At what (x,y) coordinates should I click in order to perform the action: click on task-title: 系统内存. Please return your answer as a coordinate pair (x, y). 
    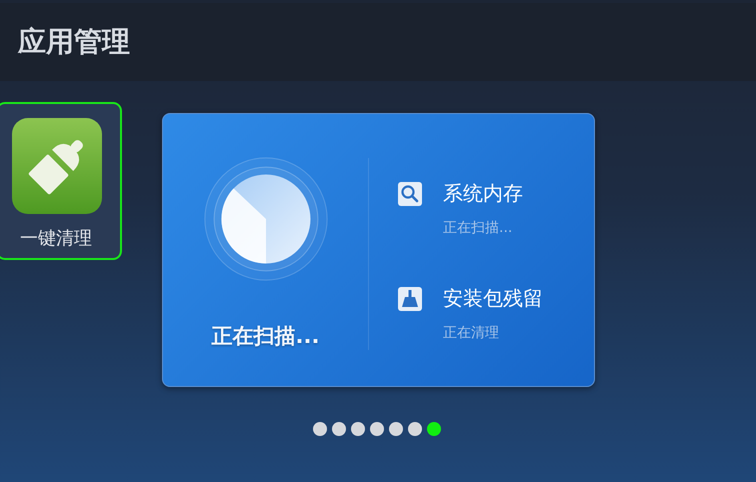
    Looking at the image, I should click on (483, 193).